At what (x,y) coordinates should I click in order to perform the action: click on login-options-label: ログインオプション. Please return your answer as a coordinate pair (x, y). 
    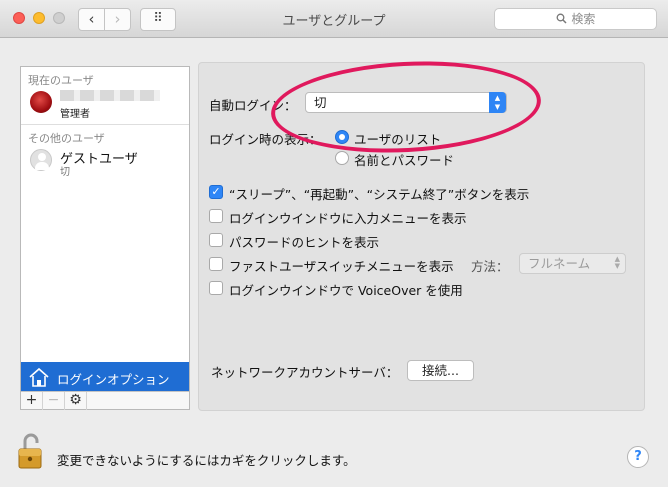
    Looking at the image, I should click on (113, 379).